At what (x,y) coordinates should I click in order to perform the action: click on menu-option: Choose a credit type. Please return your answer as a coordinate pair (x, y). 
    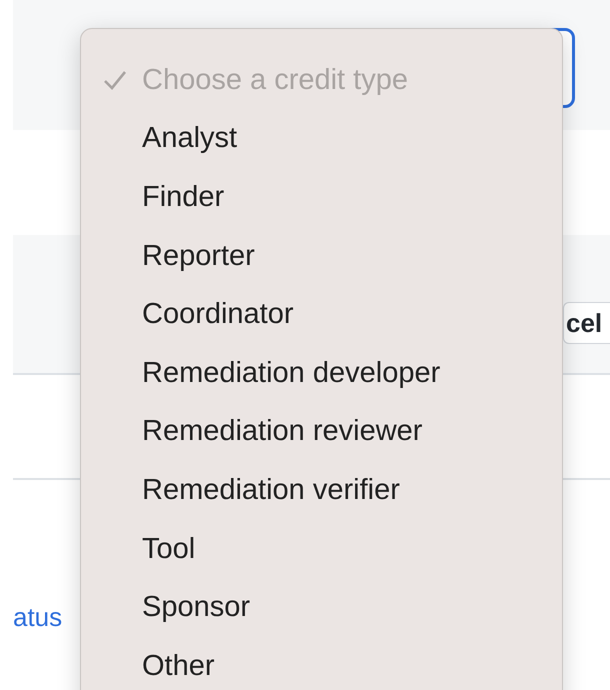
    Looking at the image, I should click on (321, 80).